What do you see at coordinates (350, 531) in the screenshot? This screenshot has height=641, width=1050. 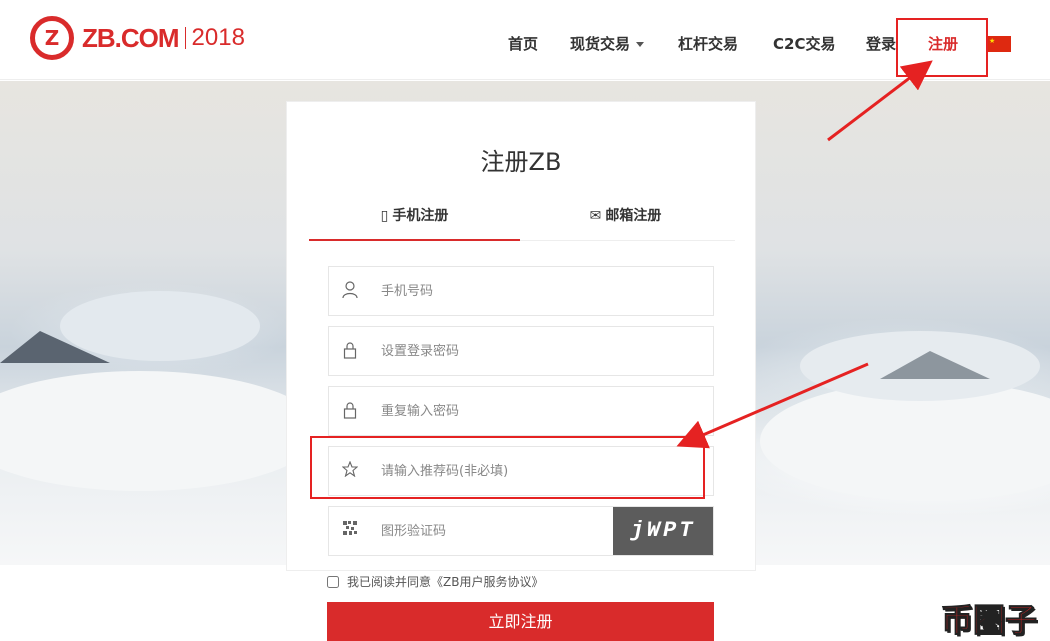 I see `qr-code-icon` at bounding box center [350, 531].